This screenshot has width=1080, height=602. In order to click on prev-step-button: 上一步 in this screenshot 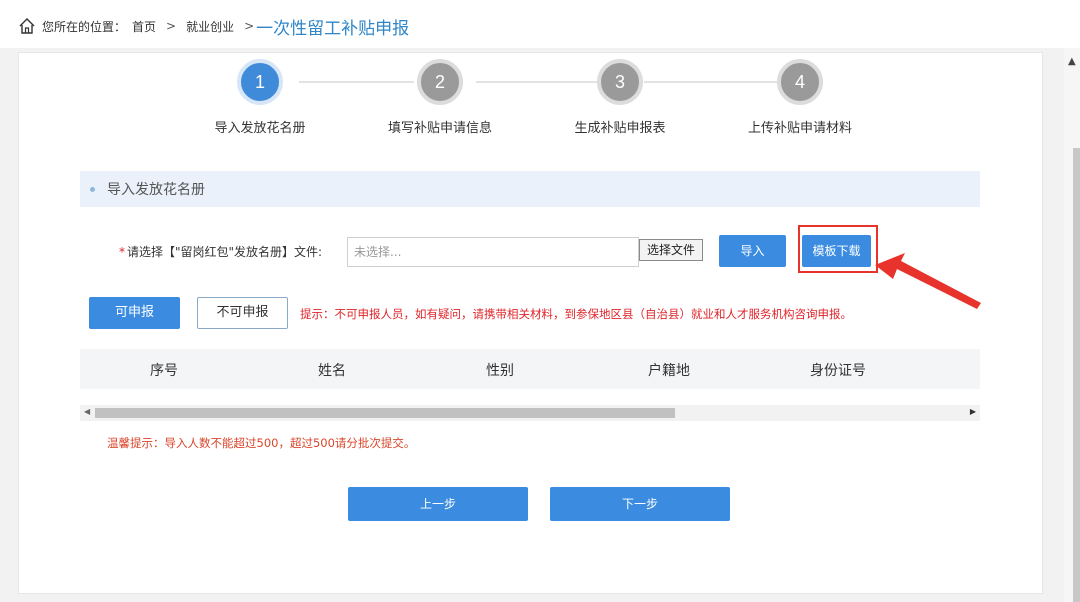, I will do `click(438, 504)`.